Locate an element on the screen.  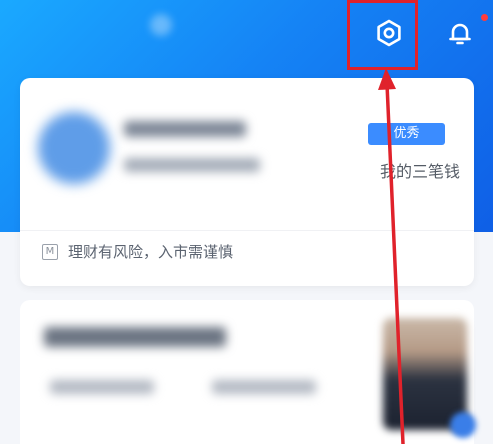
unread-dot is located at coordinates (484, 17).